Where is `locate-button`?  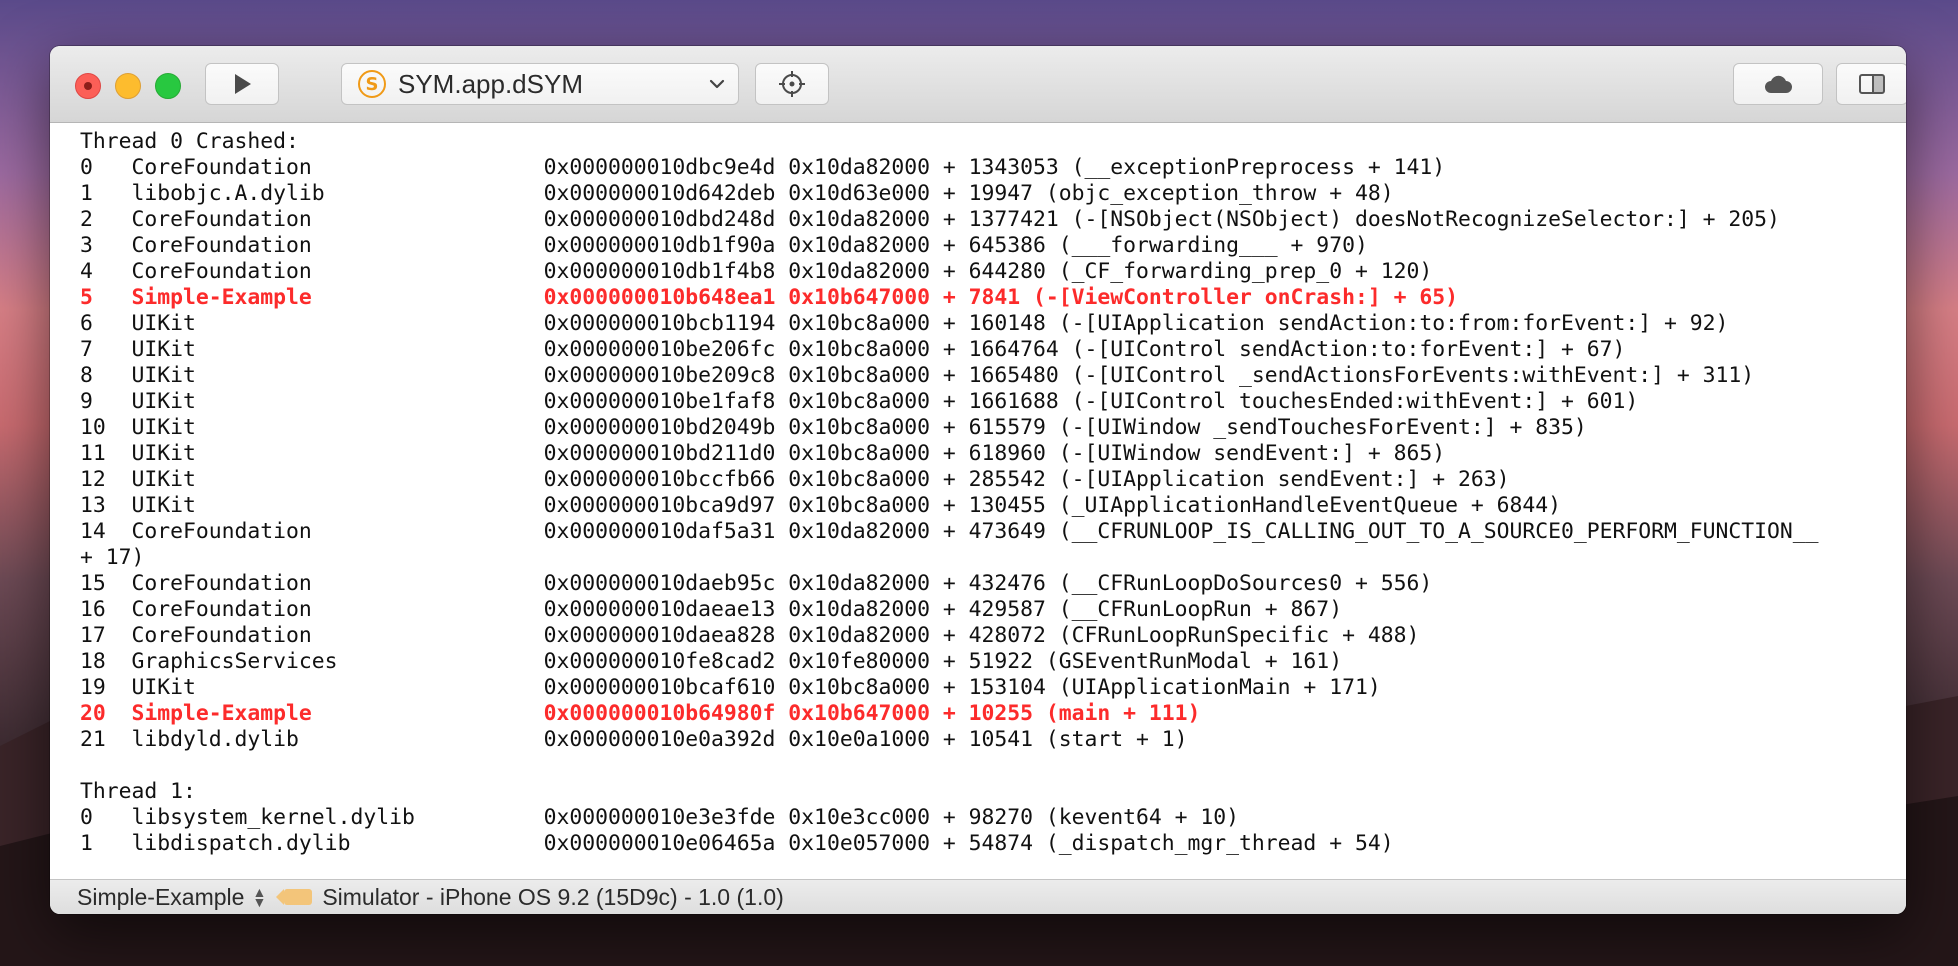 locate-button is located at coordinates (792, 84).